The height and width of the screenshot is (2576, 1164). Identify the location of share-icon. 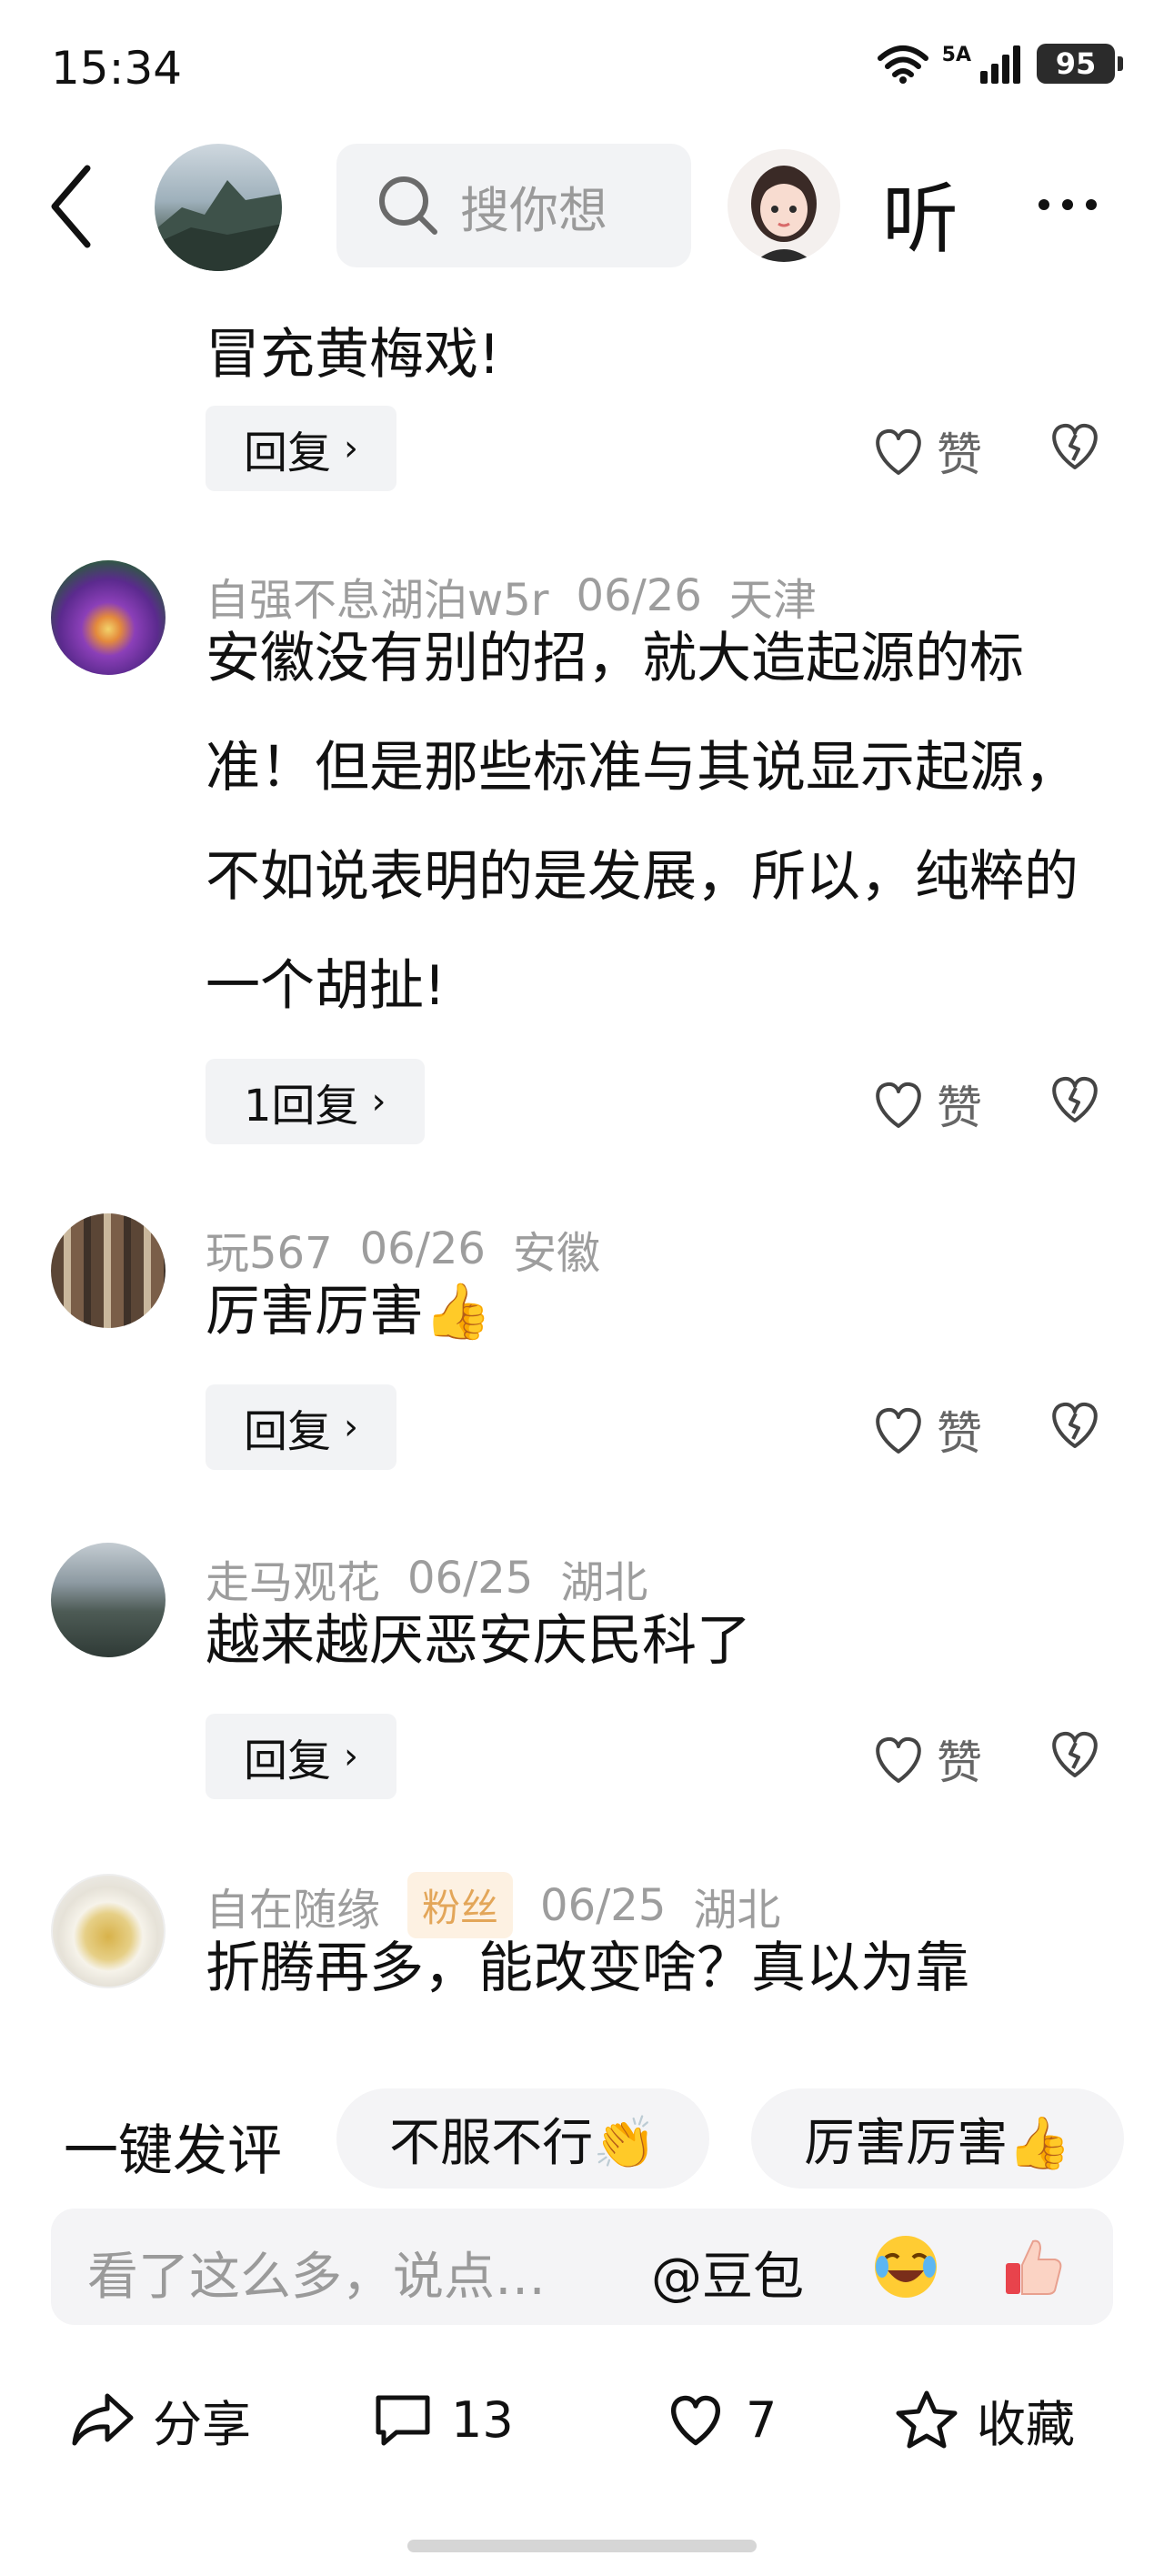
(103, 2419).